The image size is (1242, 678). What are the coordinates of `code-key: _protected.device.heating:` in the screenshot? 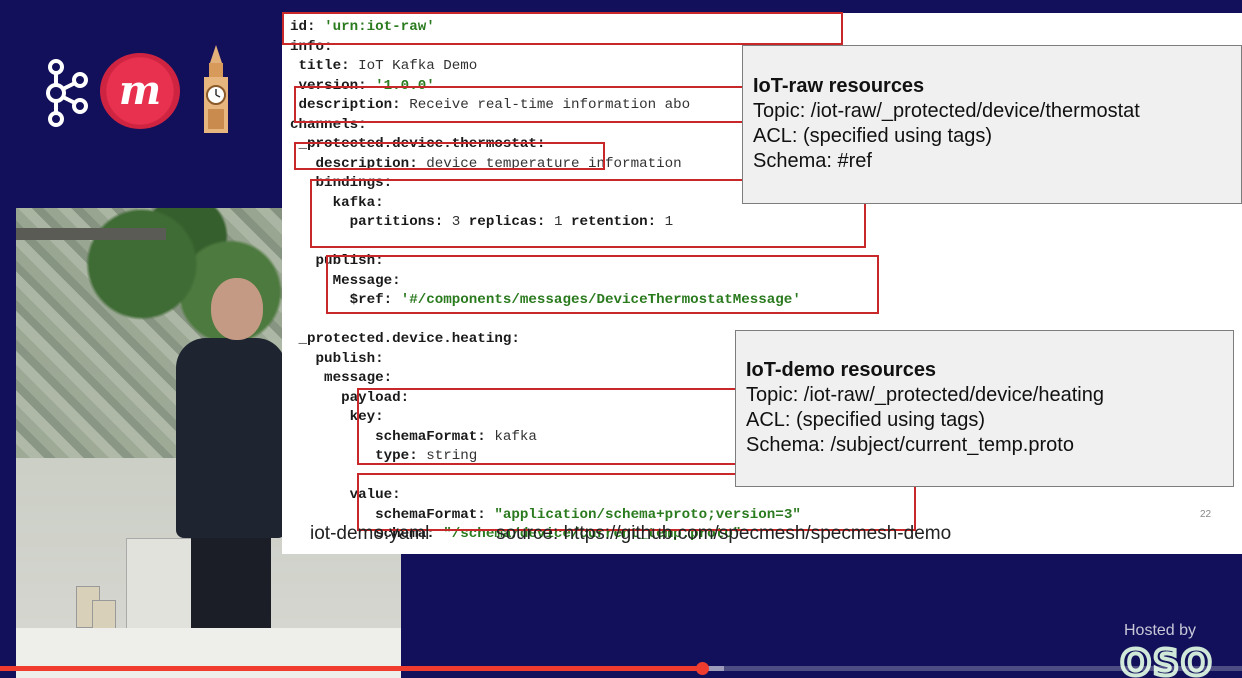 It's located at (405, 339).